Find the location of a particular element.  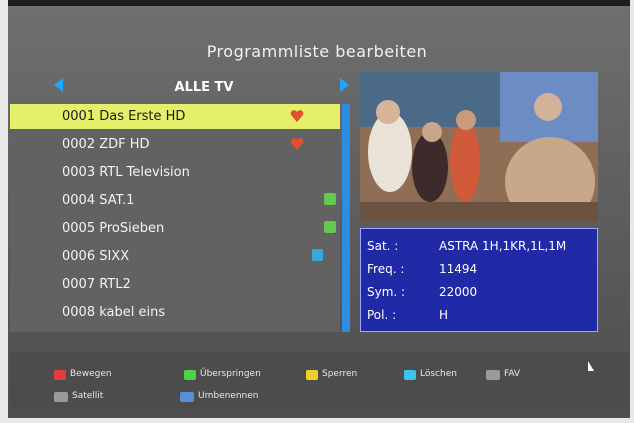

channel-row: 0007 RTL2 is located at coordinates (175, 284).